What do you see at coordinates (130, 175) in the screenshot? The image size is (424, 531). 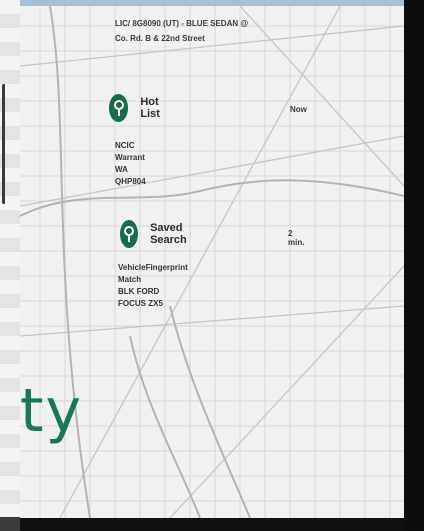 I see `alert-detail-line-2: WA QHP804` at bounding box center [130, 175].